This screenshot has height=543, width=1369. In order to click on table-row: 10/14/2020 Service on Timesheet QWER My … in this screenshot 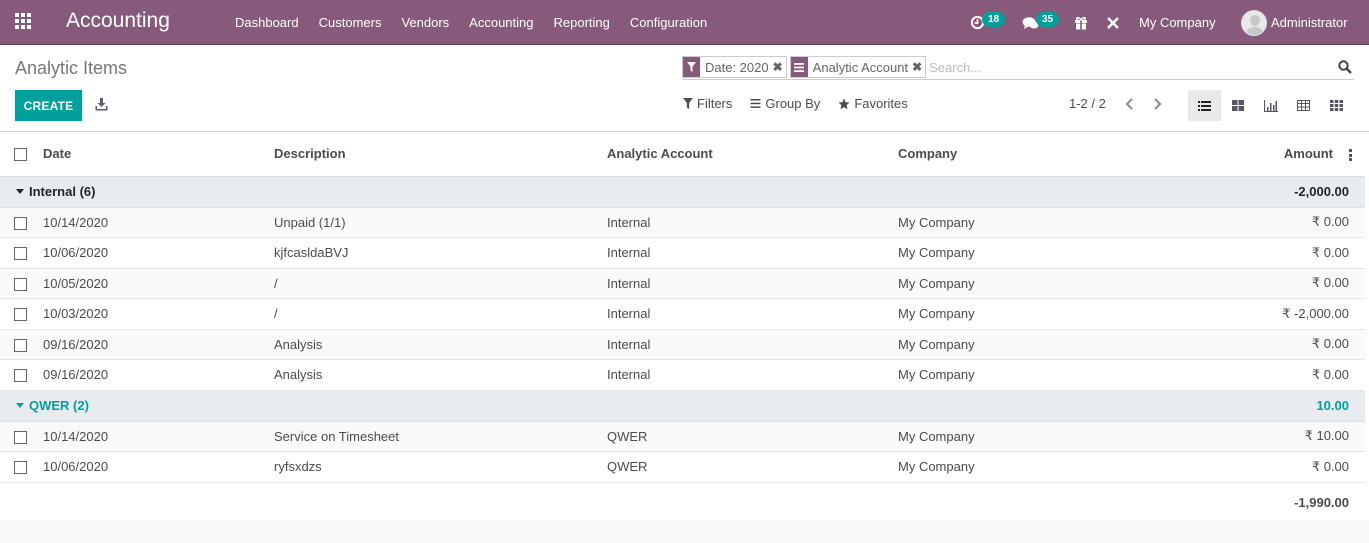, I will do `click(682, 436)`.